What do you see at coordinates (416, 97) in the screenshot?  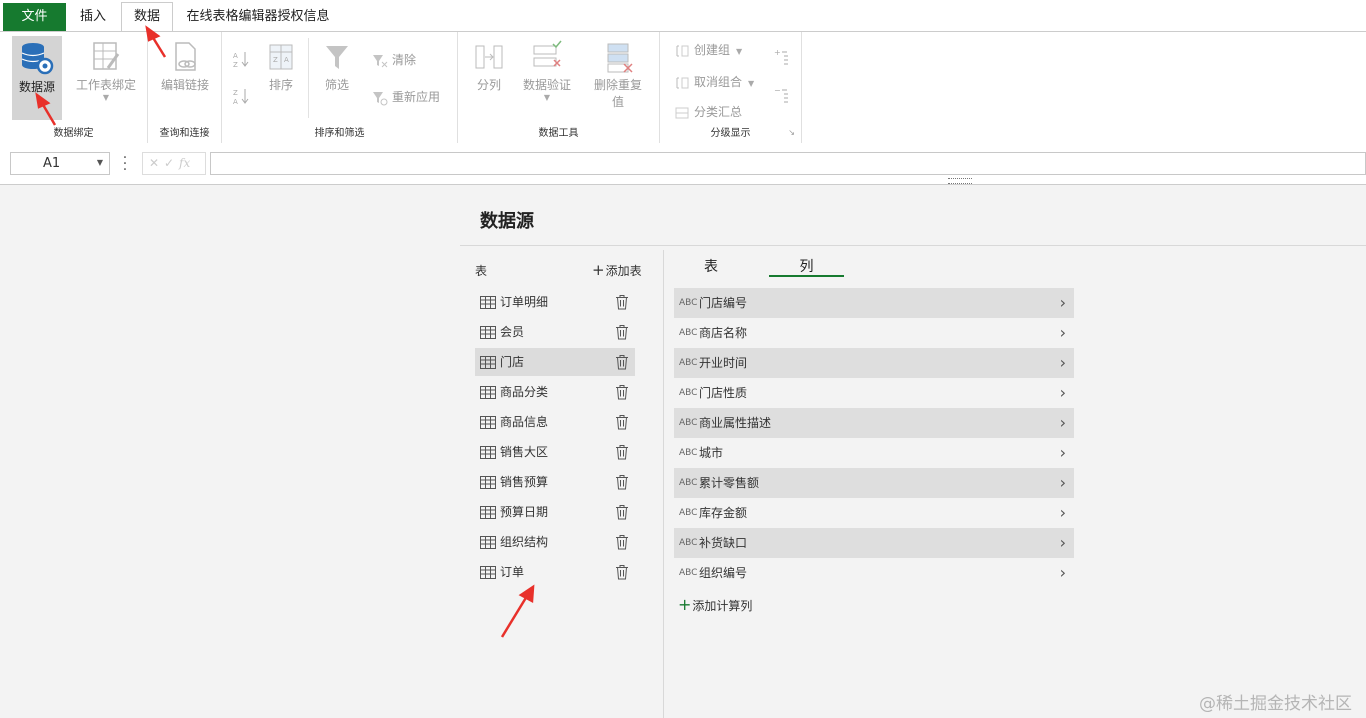 I see `reapply-label: 重新应用` at bounding box center [416, 97].